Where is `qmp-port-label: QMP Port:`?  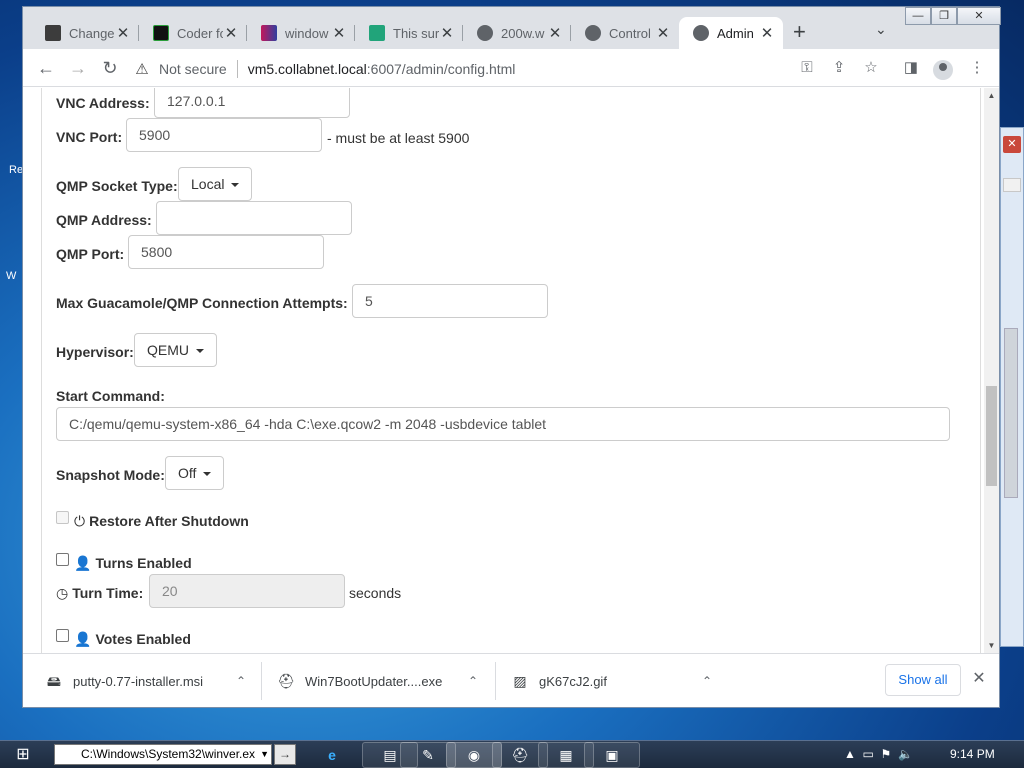 qmp-port-label: QMP Port: is located at coordinates (90, 254).